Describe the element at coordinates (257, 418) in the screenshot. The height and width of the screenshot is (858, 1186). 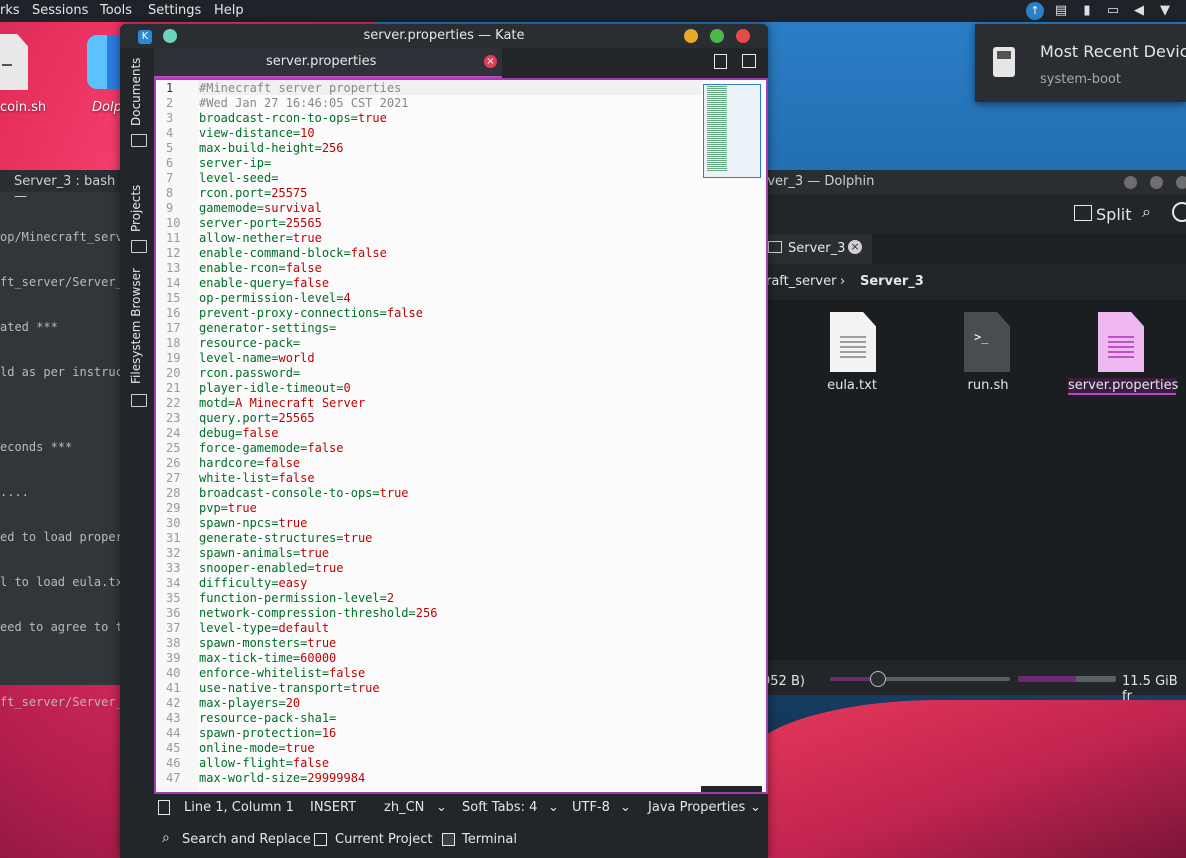
I see `code-line: query.port=25565` at that location.